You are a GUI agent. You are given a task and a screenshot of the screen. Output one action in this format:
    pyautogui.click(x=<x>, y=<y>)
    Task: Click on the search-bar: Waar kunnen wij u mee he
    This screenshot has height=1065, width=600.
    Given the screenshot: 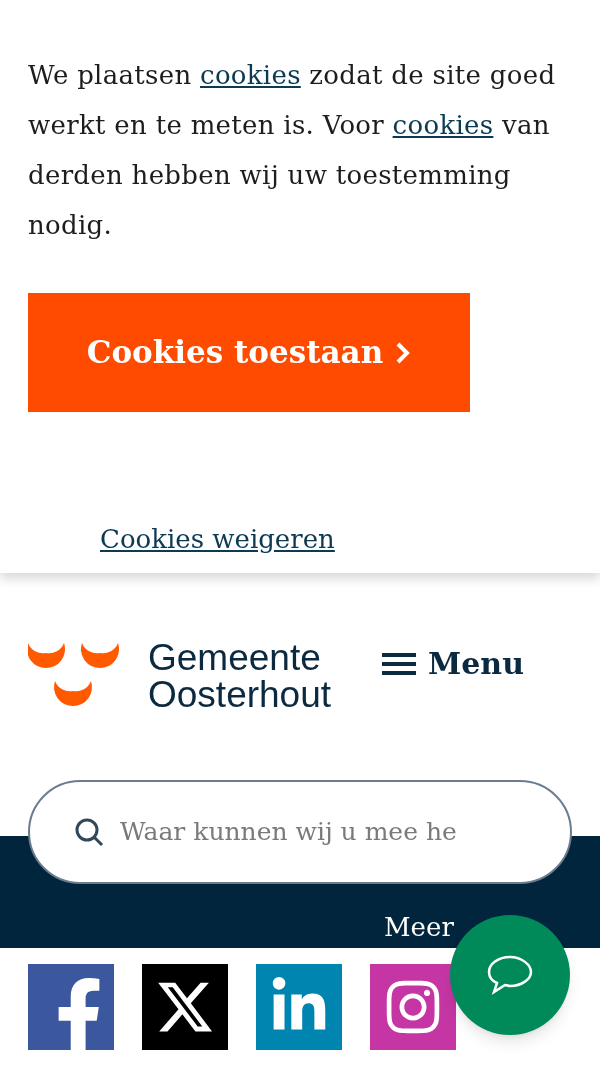 What is the action you would take?
    pyautogui.click(x=300, y=832)
    